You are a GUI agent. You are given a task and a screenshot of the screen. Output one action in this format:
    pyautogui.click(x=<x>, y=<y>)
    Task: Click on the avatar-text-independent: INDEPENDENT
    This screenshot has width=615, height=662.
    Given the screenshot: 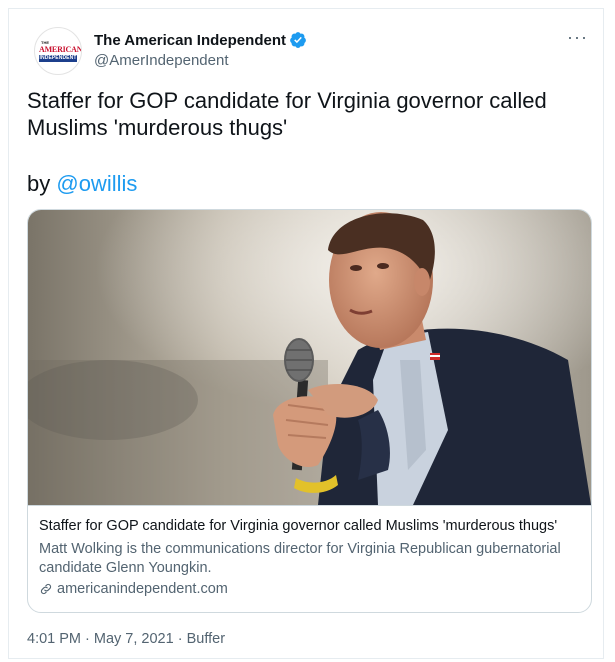 What is the action you would take?
    pyautogui.click(x=58, y=58)
    